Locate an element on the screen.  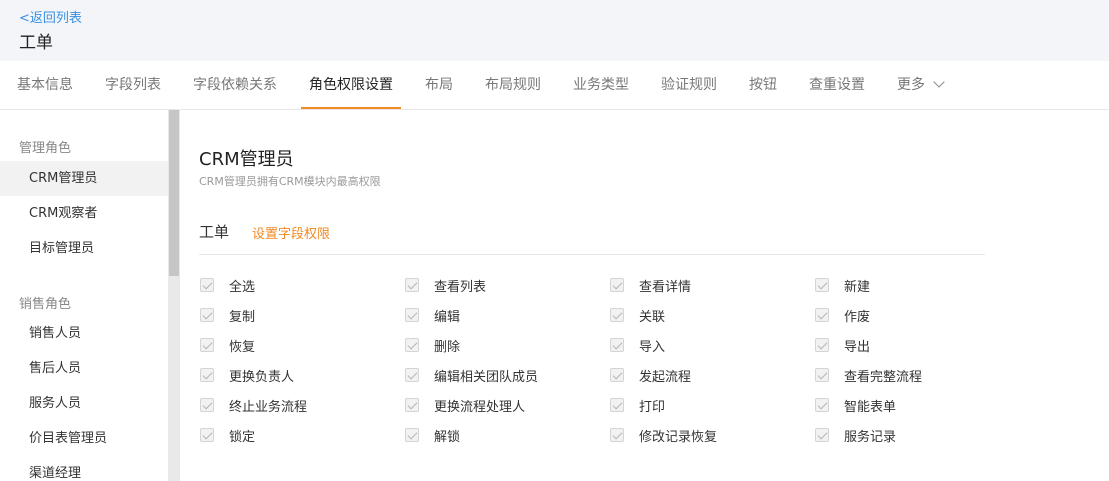
sidebar-item-after-sales-staff: 售后人员 is located at coordinates (84, 368).